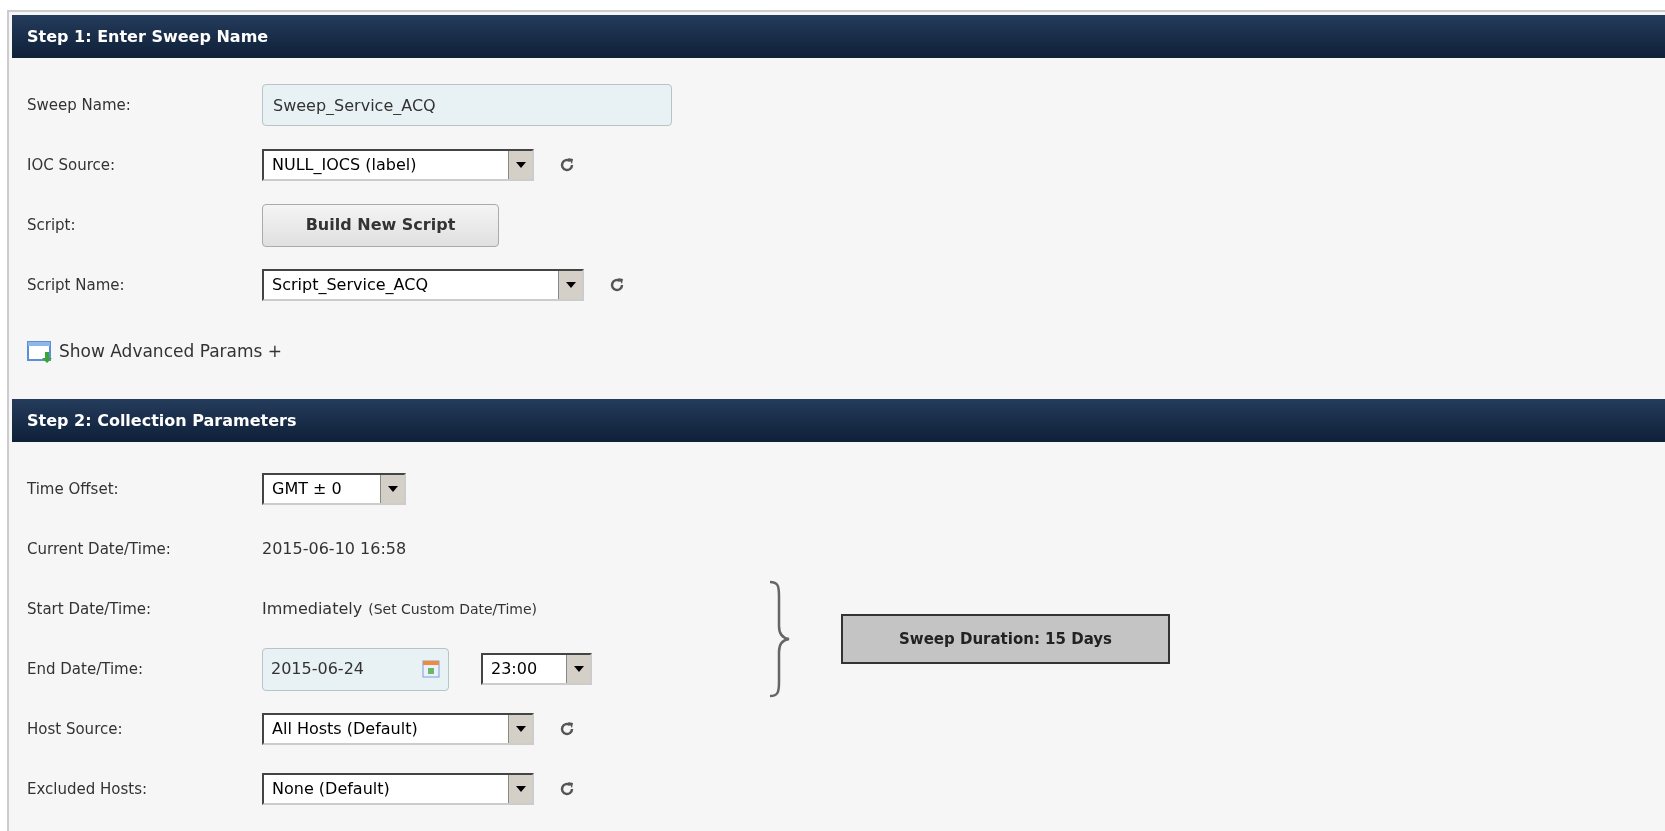 This screenshot has width=1665, height=831. I want to click on window-plus-icon, so click(40, 351).